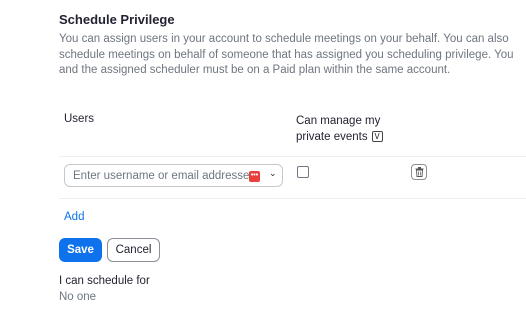 This screenshot has width=526, height=315. I want to click on trash-icon, so click(419, 172).